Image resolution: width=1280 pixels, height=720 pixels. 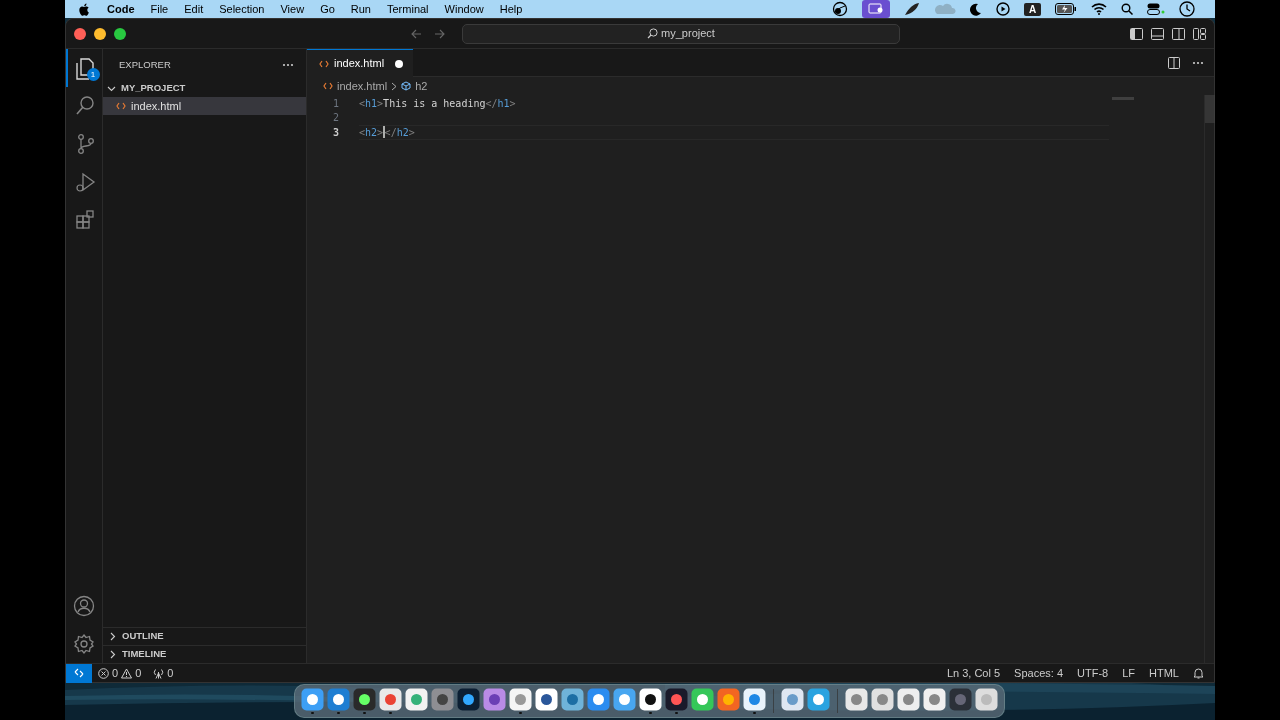 What do you see at coordinates (360, 9) in the screenshot?
I see `menu-item: Run` at bounding box center [360, 9].